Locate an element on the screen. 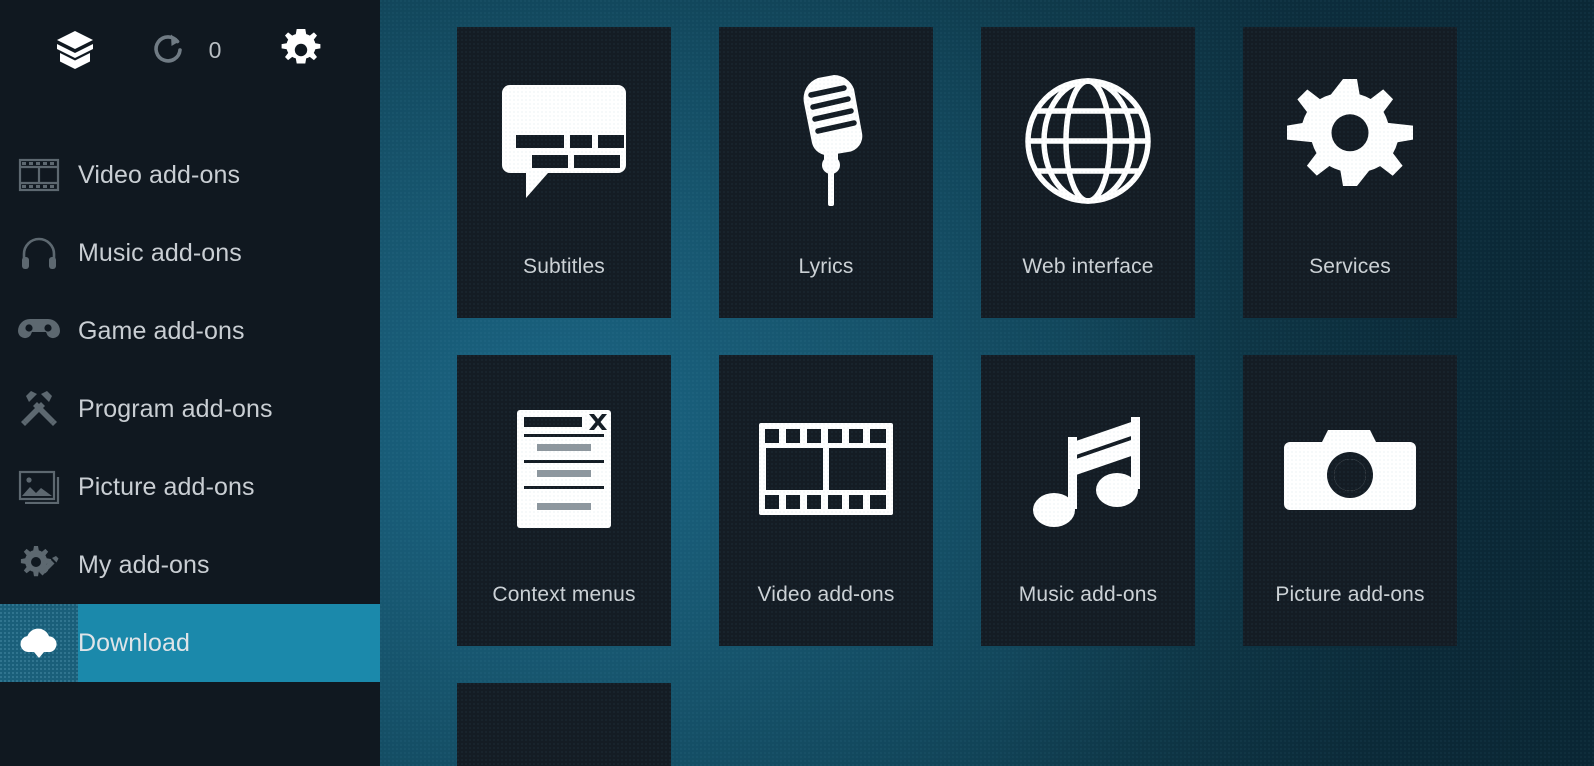 The height and width of the screenshot is (766, 1594). tile-label: Context menus is located at coordinates (564, 594).